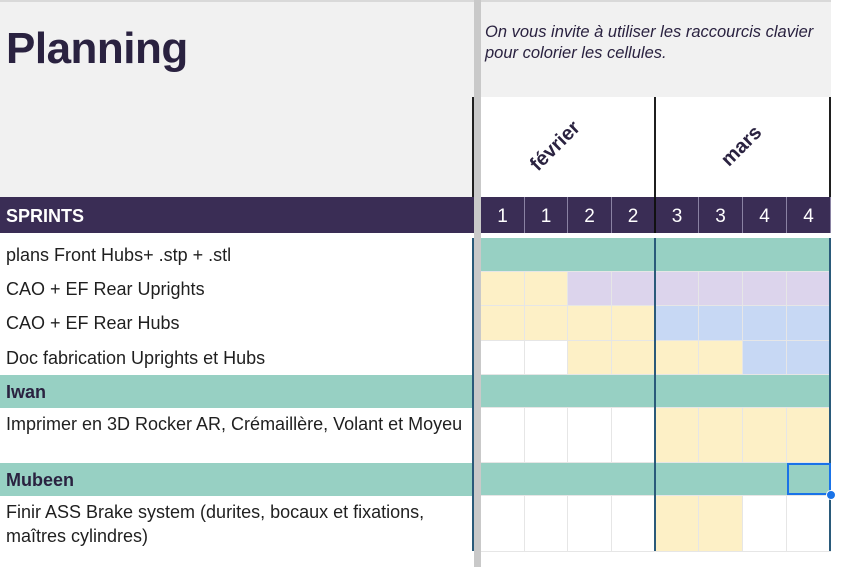  I want to click on month-header, so click(656, 147).